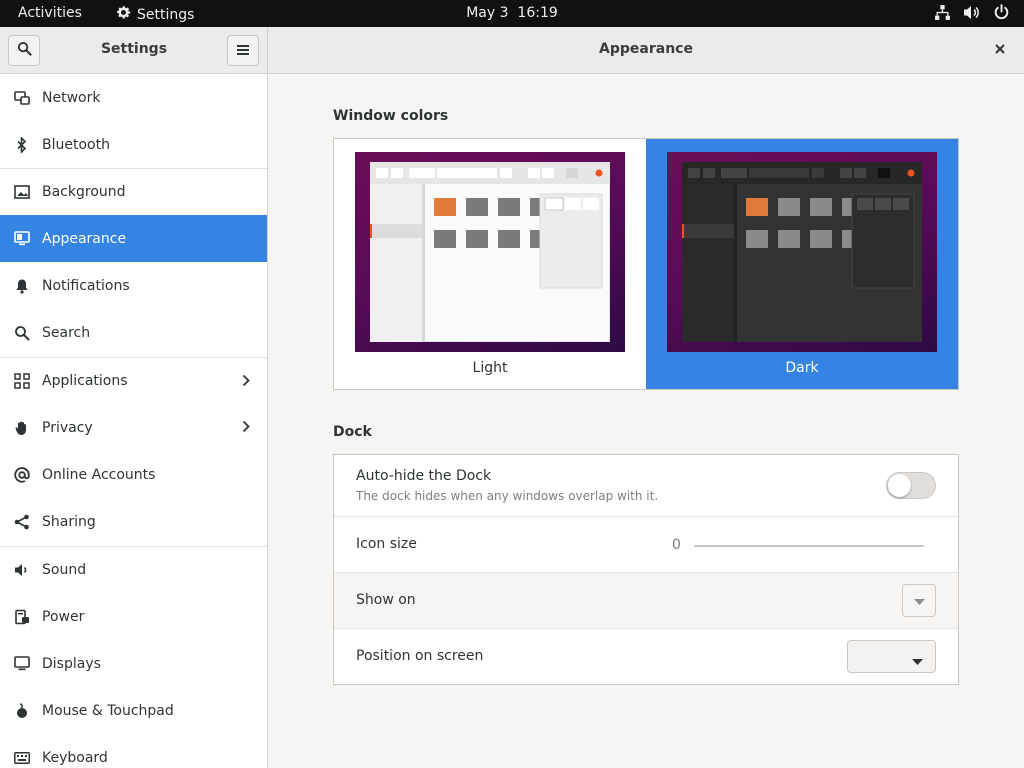  I want to click on sidebar-item-label: Keyboard, so click(75, 757).